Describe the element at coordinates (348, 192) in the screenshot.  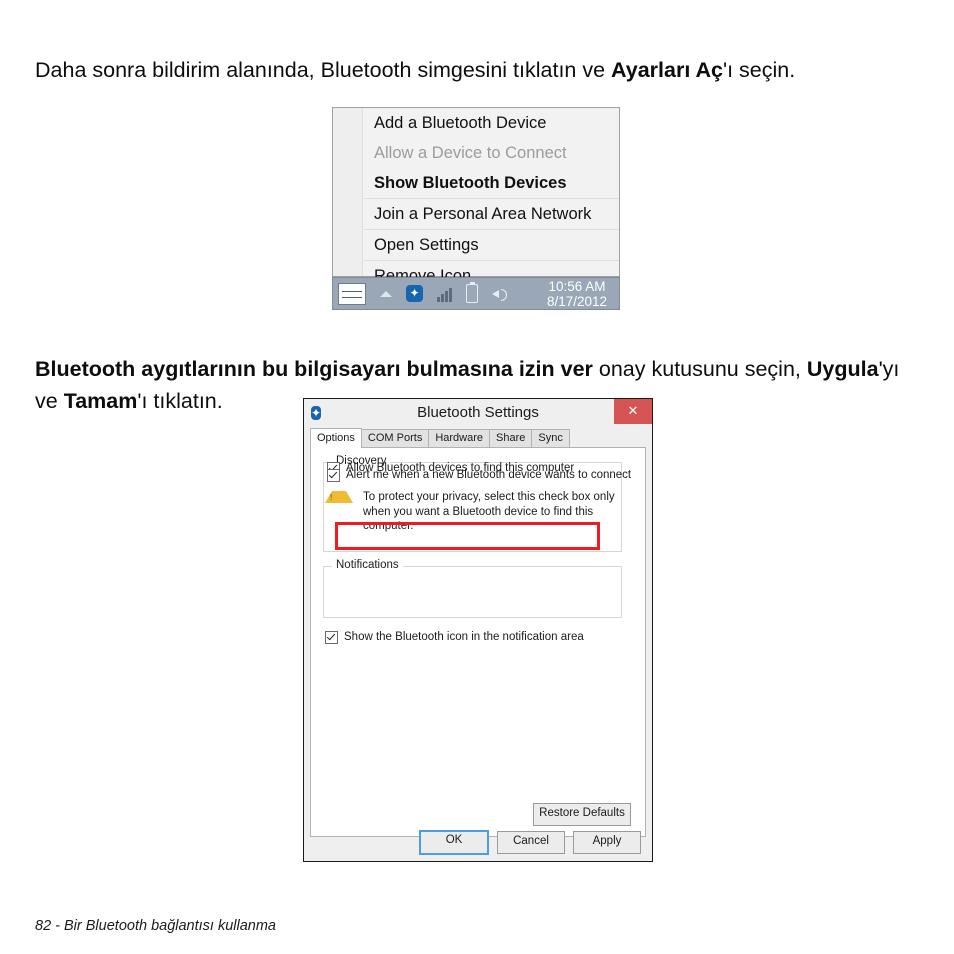
I see `menu-icon-gutter` at that location.